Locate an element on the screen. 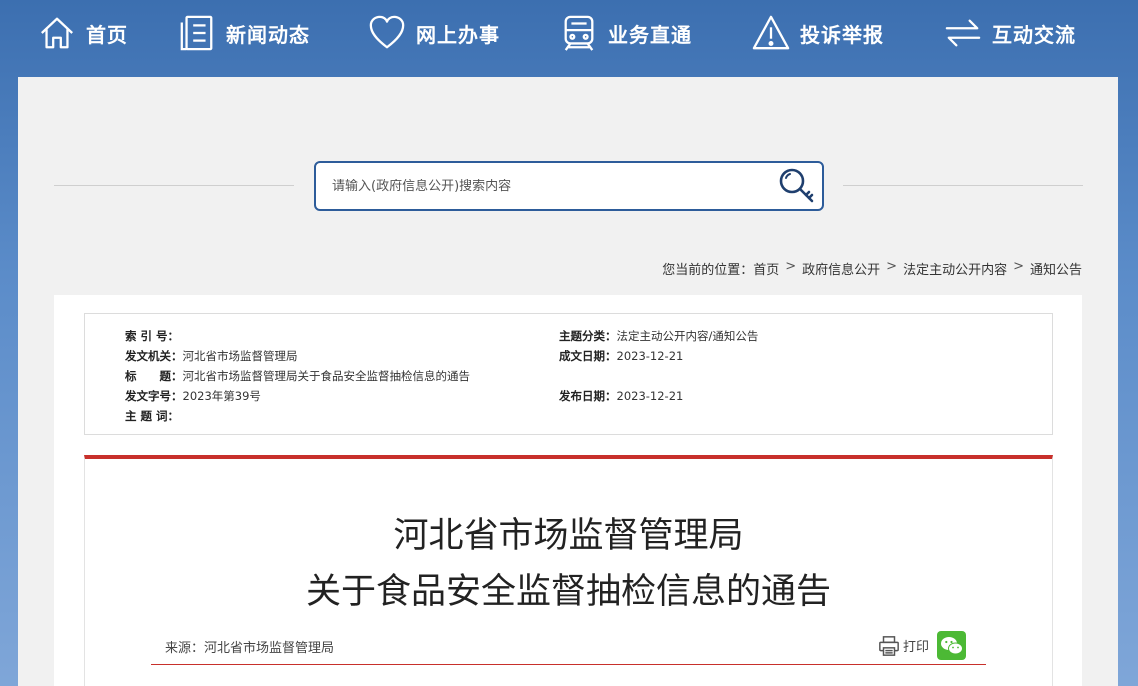 The height and width of the screenshot is (686, 1138). meta-value: 2023年第39号 is located at coordinates (221, 396).